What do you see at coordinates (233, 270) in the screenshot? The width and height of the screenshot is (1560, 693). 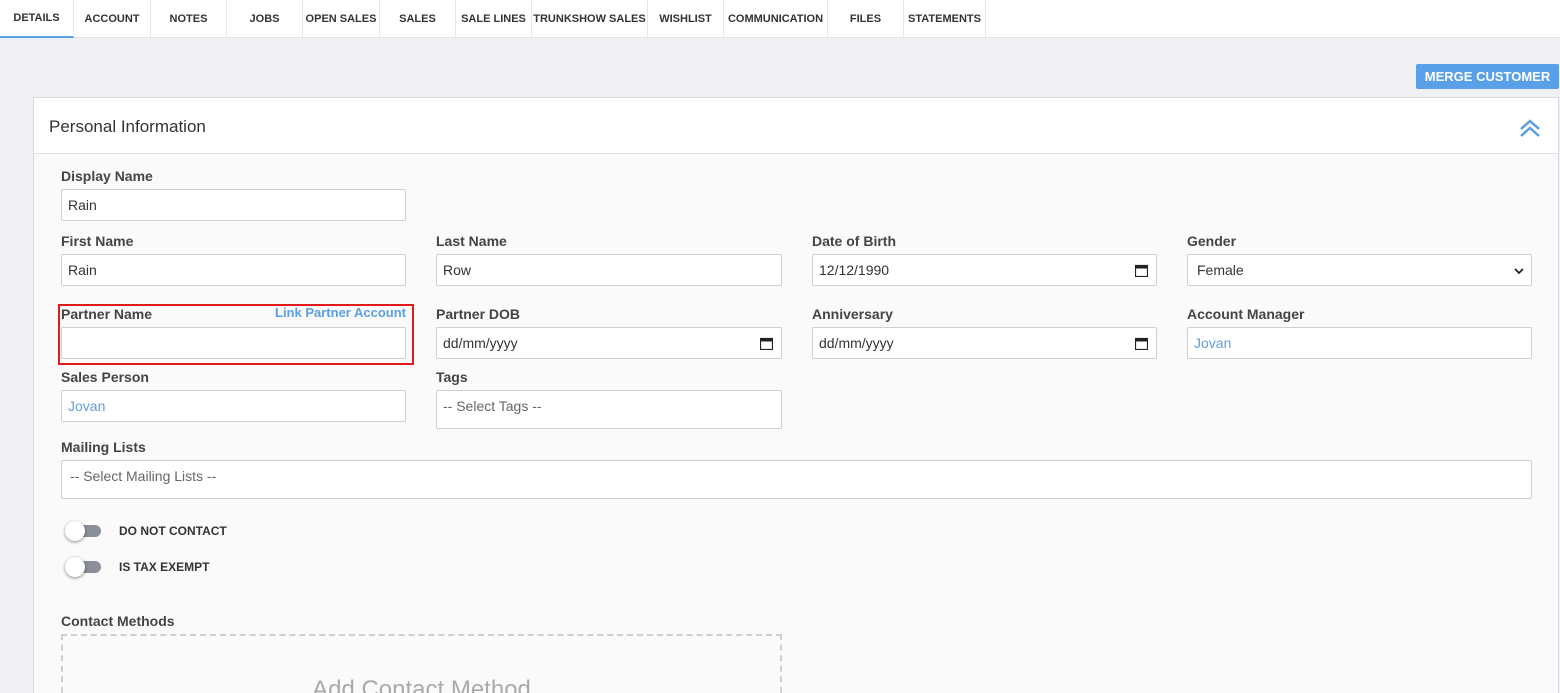 I see `first-name-field: Rain` at bounding box center [233, 270].